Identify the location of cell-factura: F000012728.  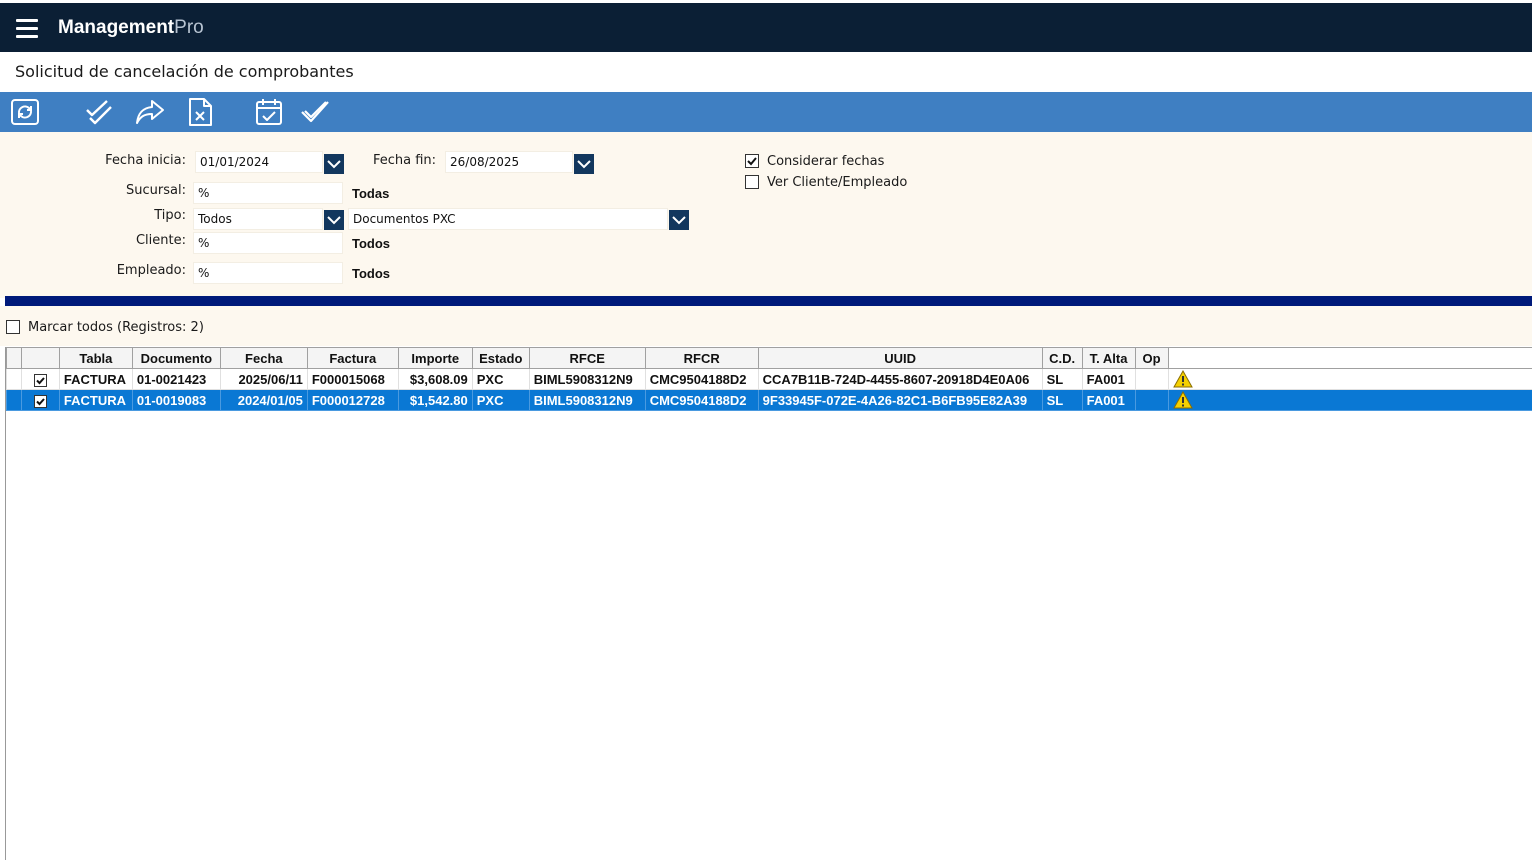
(352, 400).